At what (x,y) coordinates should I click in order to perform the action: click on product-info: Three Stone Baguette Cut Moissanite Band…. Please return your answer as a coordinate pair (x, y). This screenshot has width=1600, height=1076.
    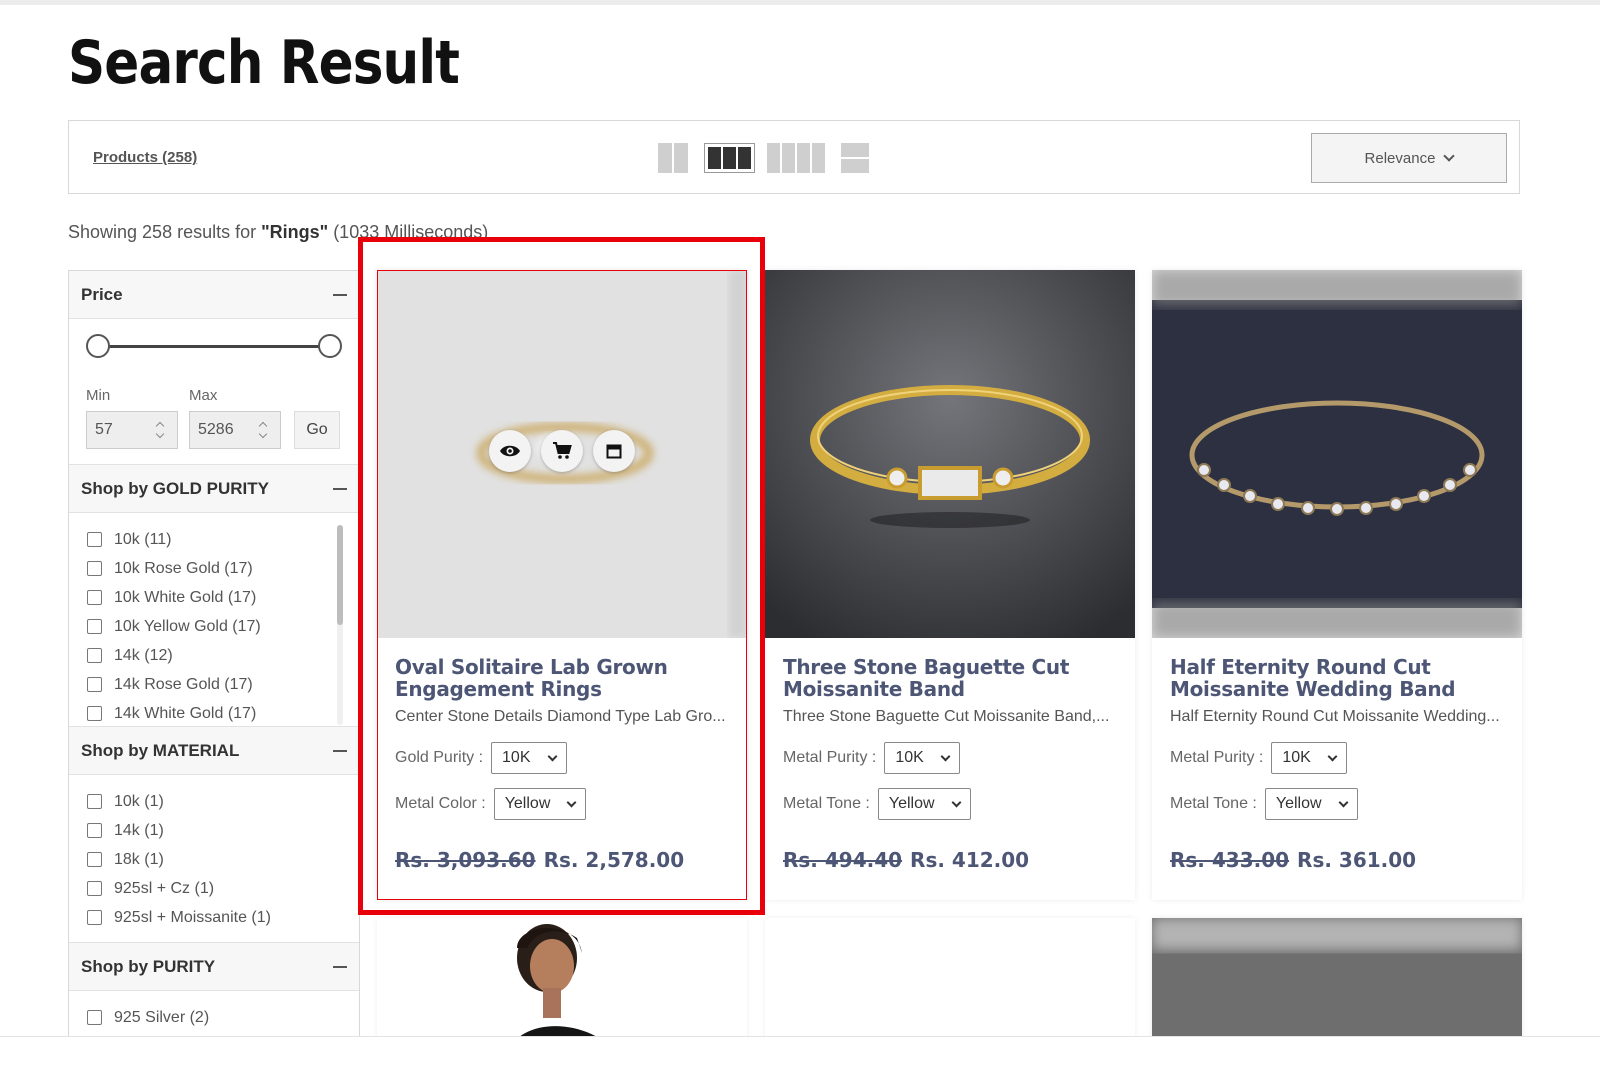
    Looking at the image, I should click on (953, 764).